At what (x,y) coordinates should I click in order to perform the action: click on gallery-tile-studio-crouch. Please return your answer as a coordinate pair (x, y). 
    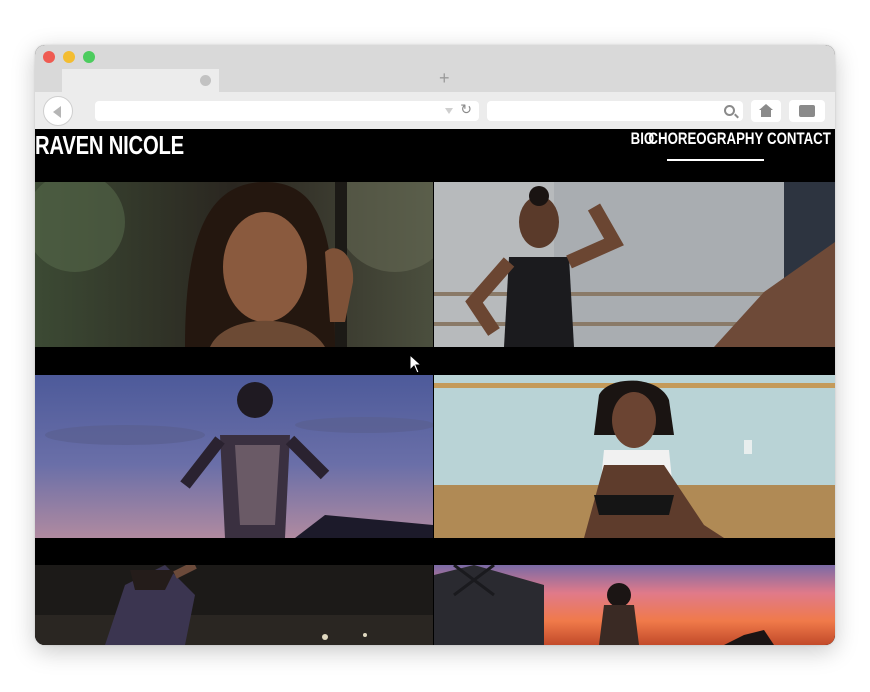
    Looking at the image, I should click on (634, 456).